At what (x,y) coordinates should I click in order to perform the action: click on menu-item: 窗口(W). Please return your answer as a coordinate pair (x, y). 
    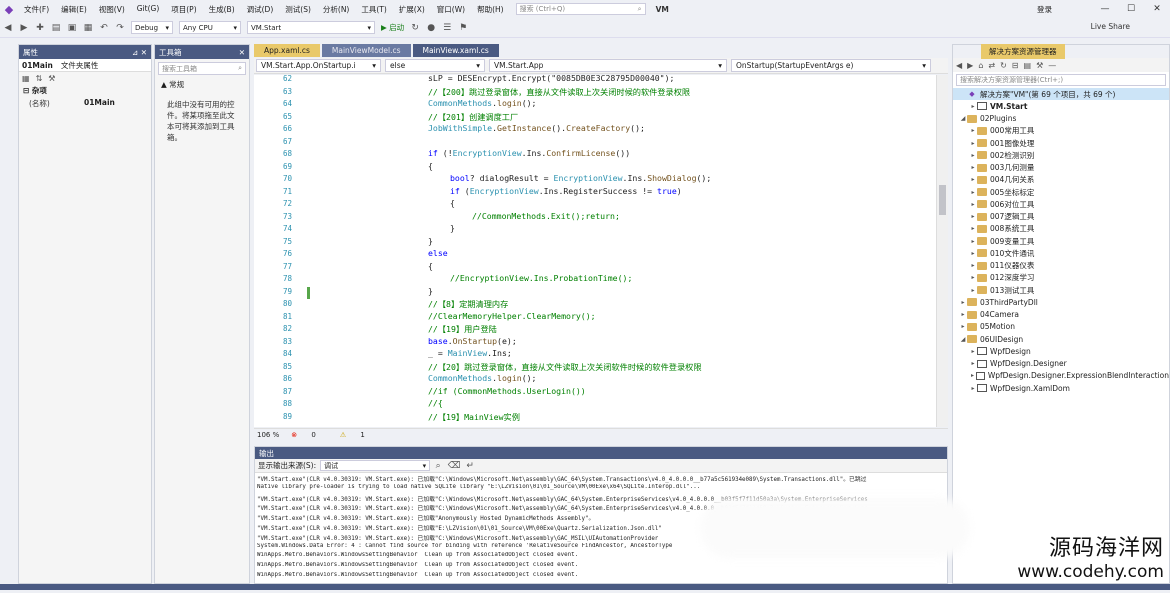
    Looking at the image, I should click on (451, 9).